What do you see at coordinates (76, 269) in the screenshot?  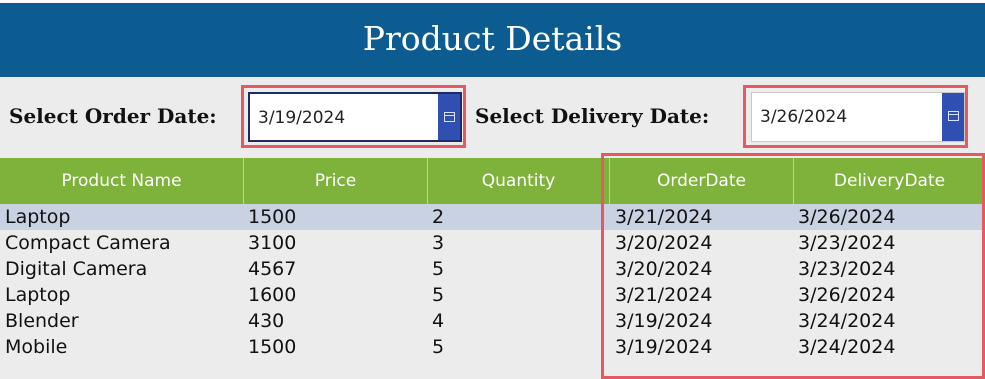 I see `cell-product-name: Digital Camera` at bounding box center [76, 269].